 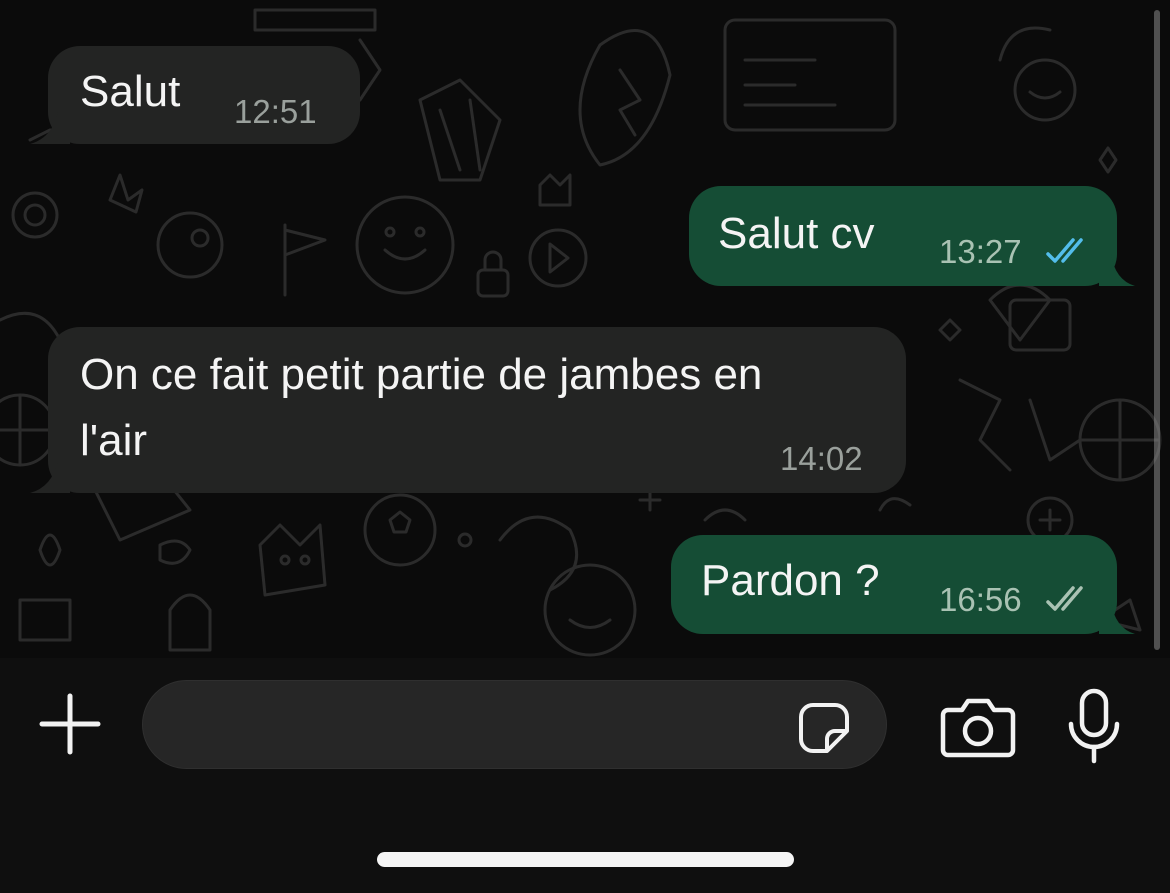 I want to click on message-bubble-outgoing: Pardon ? 16:56, so click(x=903, y=584).